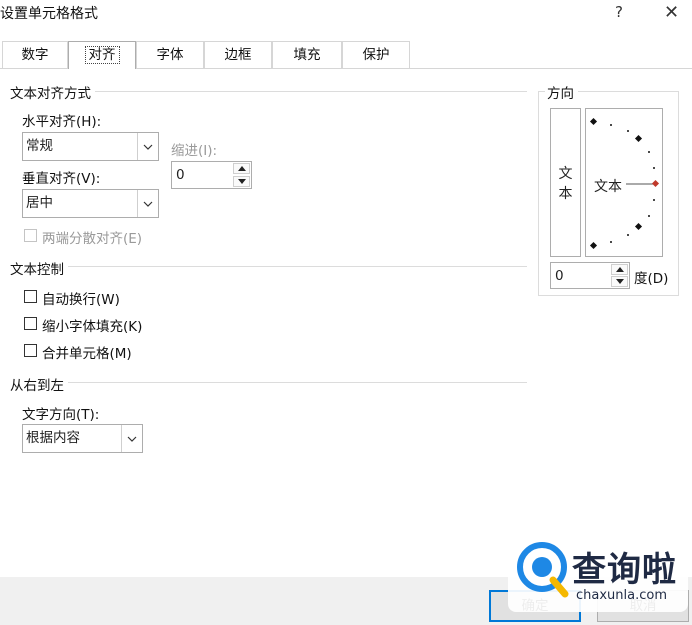 This screenshot has height=625, width=692. Describe the element at coordinates (624, 182) in the screenshot. I see `orientation-dial: 文本` at that location.